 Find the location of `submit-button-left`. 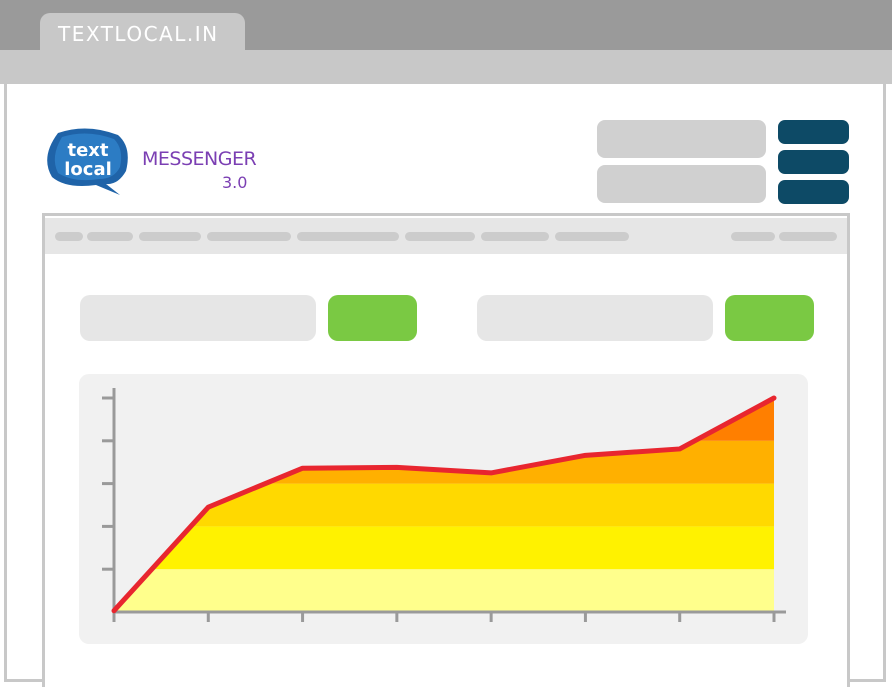

submit-button-left is located at coordinates (372, 318).